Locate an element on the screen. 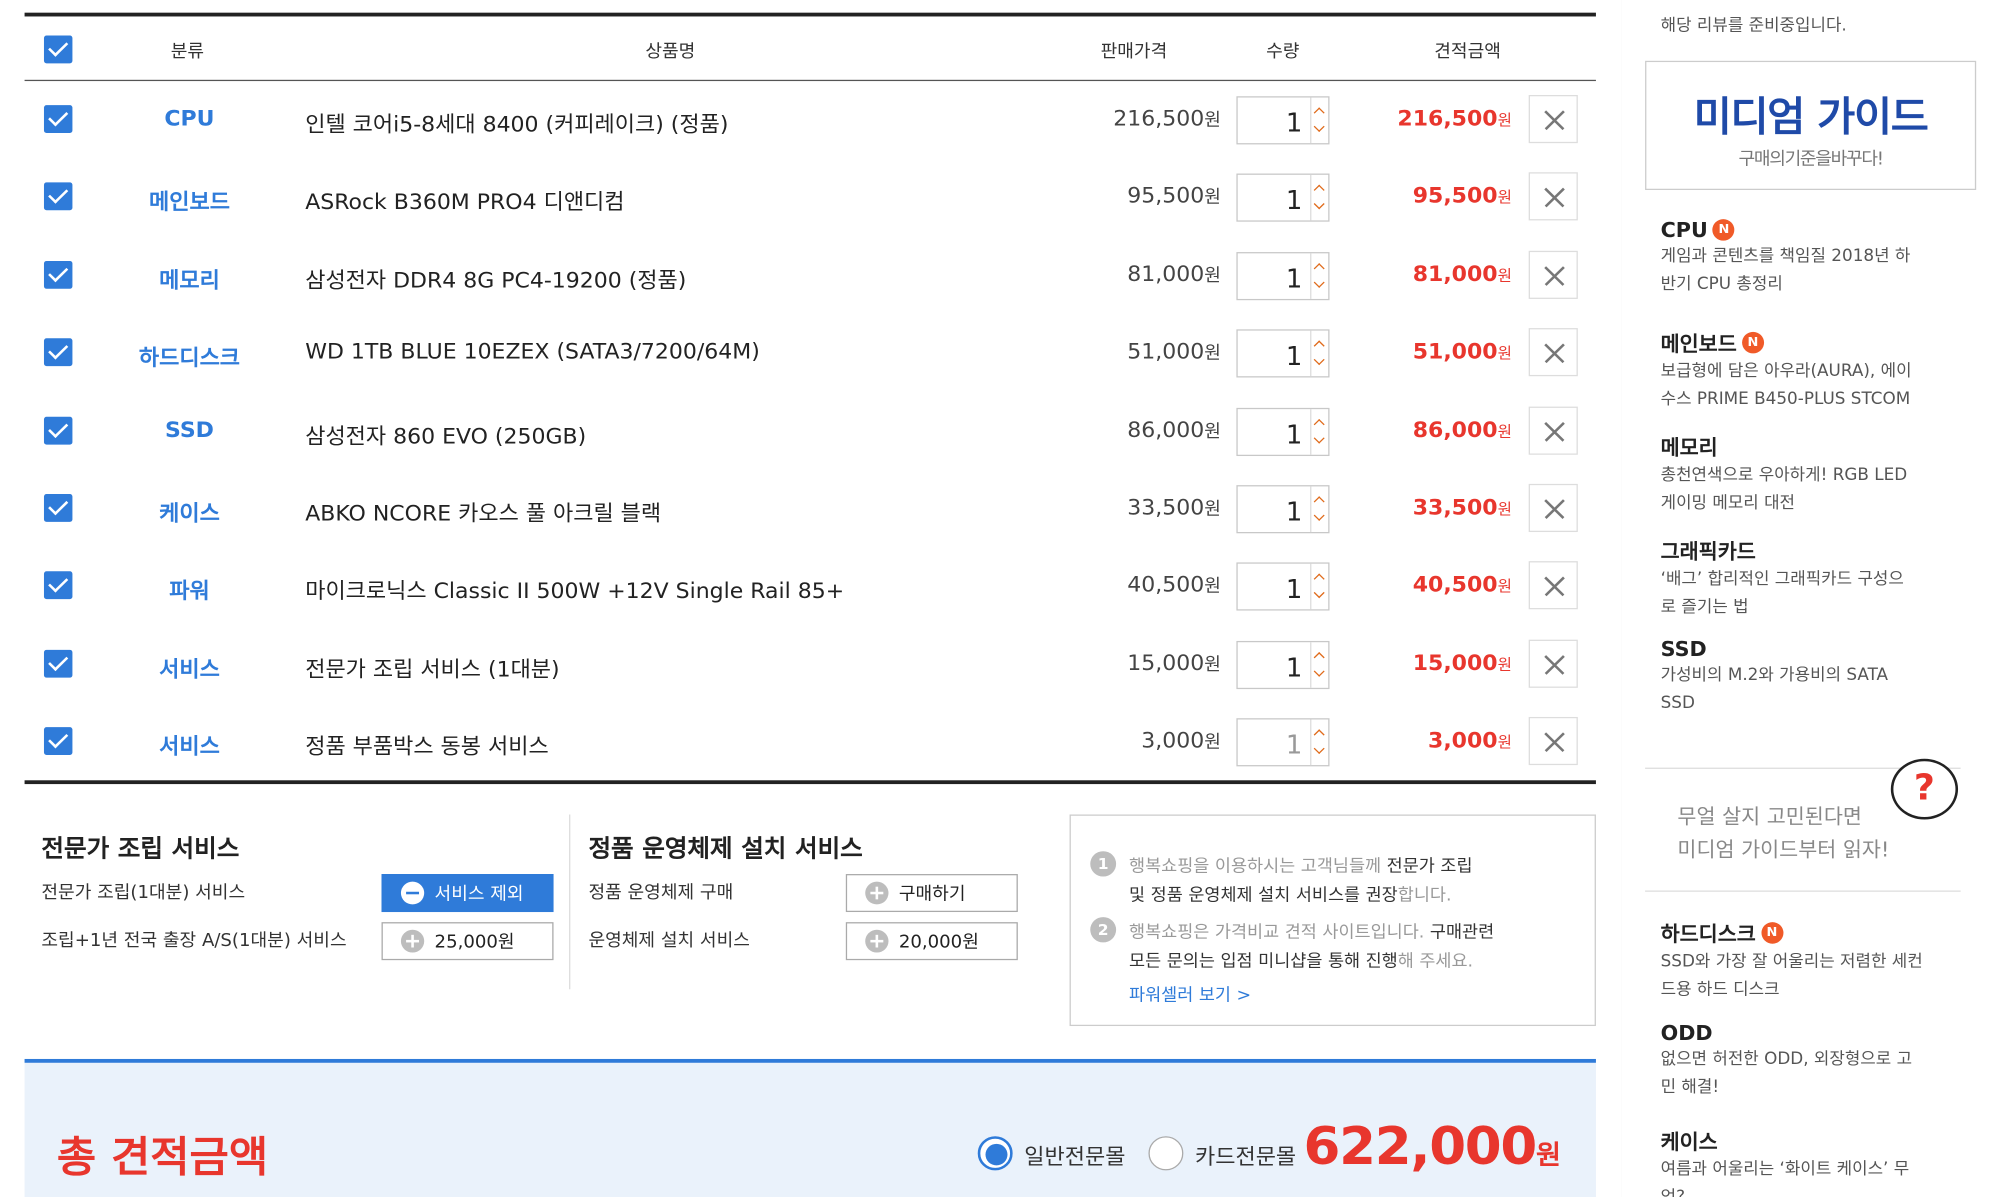 The height and width of the screenshot is (1197, 1993). row-product-name: ABKO NCORE 카오스 풀 아크릴 블랙 is located at coordinates (483, 511).